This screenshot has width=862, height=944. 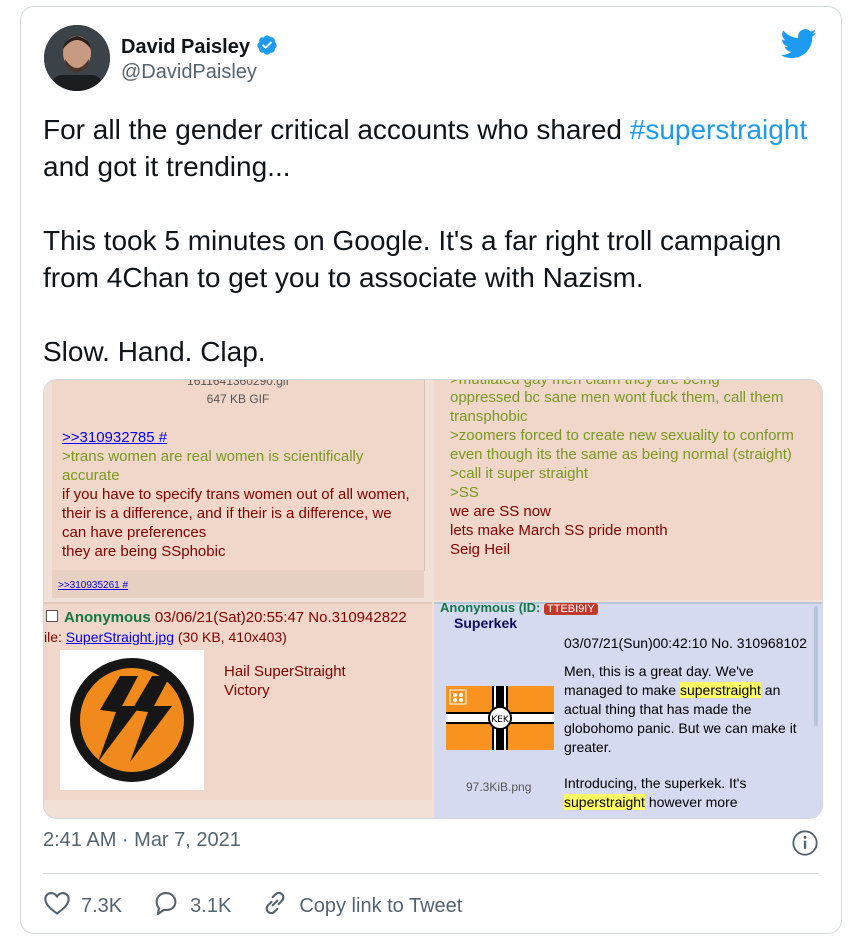 I want to click on poster-id-badge: TTEBI9IY, so click(x=571, y=609).